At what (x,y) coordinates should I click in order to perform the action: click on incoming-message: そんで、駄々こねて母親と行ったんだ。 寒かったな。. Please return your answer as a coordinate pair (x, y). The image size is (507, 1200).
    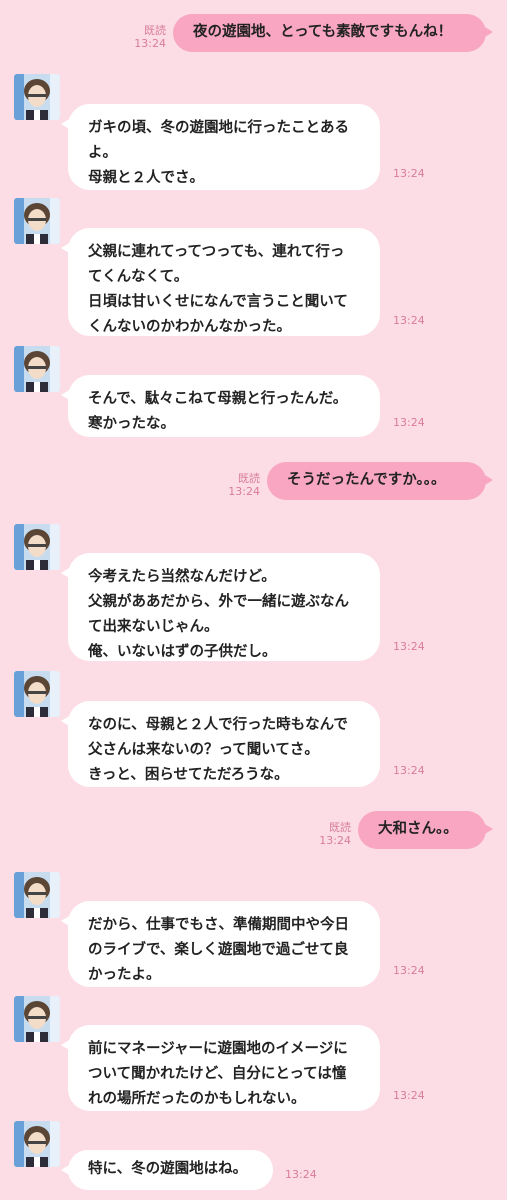
    Looking at the image, I should click on (220, 406).